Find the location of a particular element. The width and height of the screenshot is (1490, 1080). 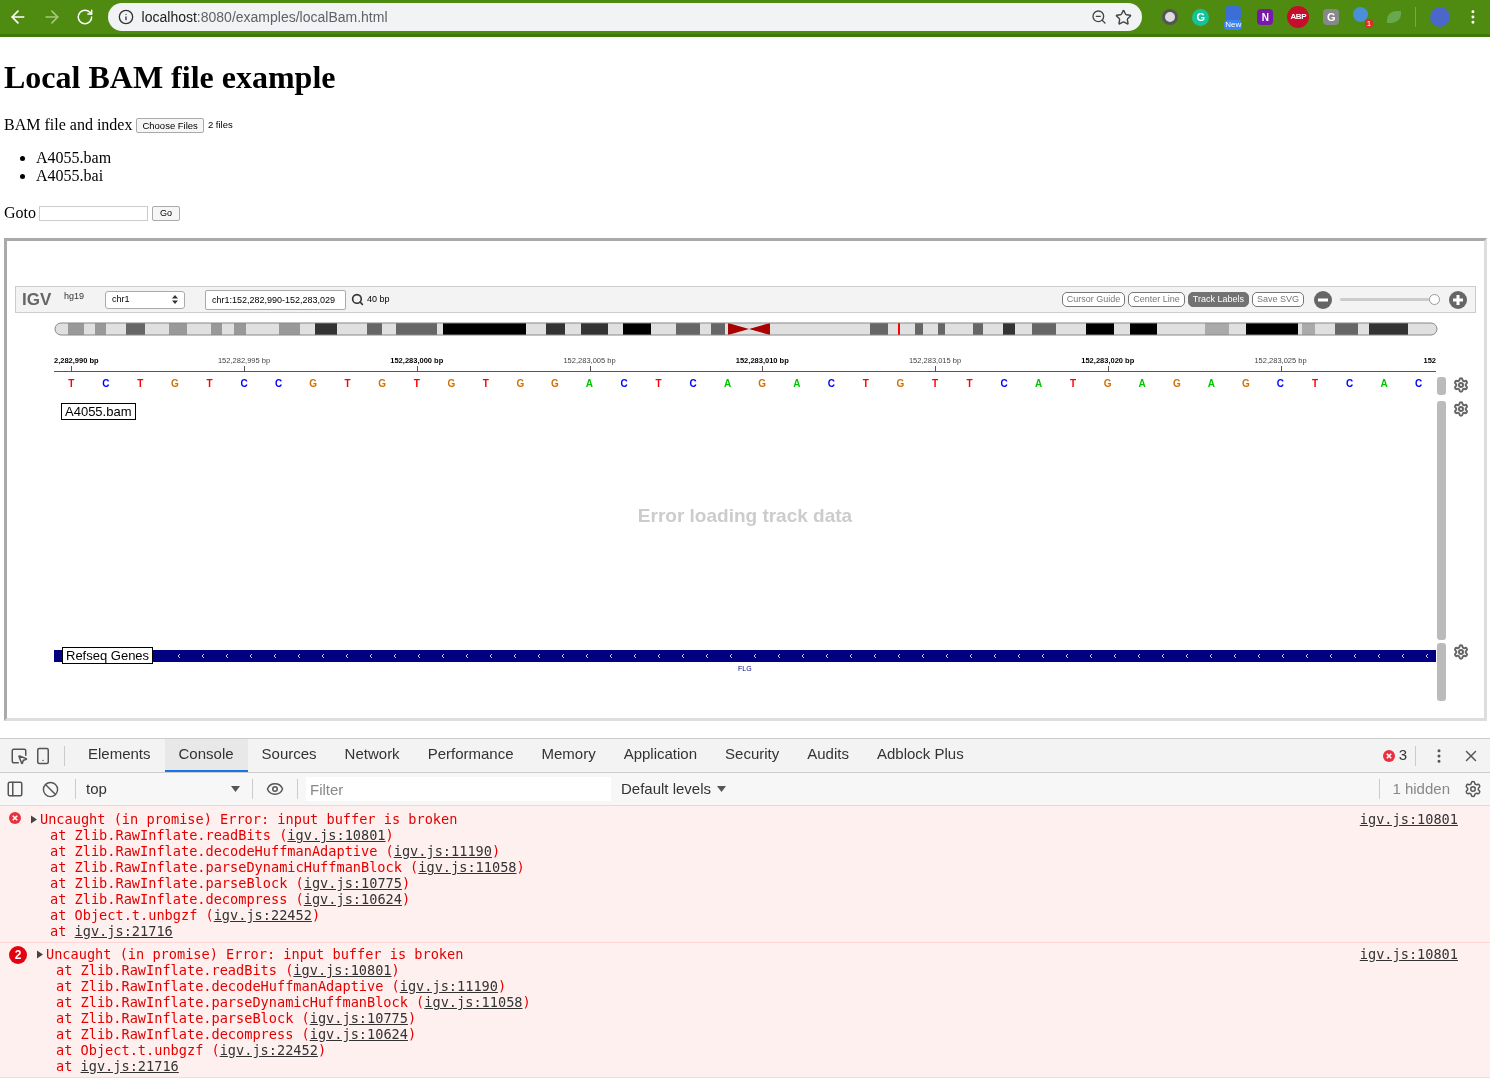

info-icon is located at coordinates (125, 17).